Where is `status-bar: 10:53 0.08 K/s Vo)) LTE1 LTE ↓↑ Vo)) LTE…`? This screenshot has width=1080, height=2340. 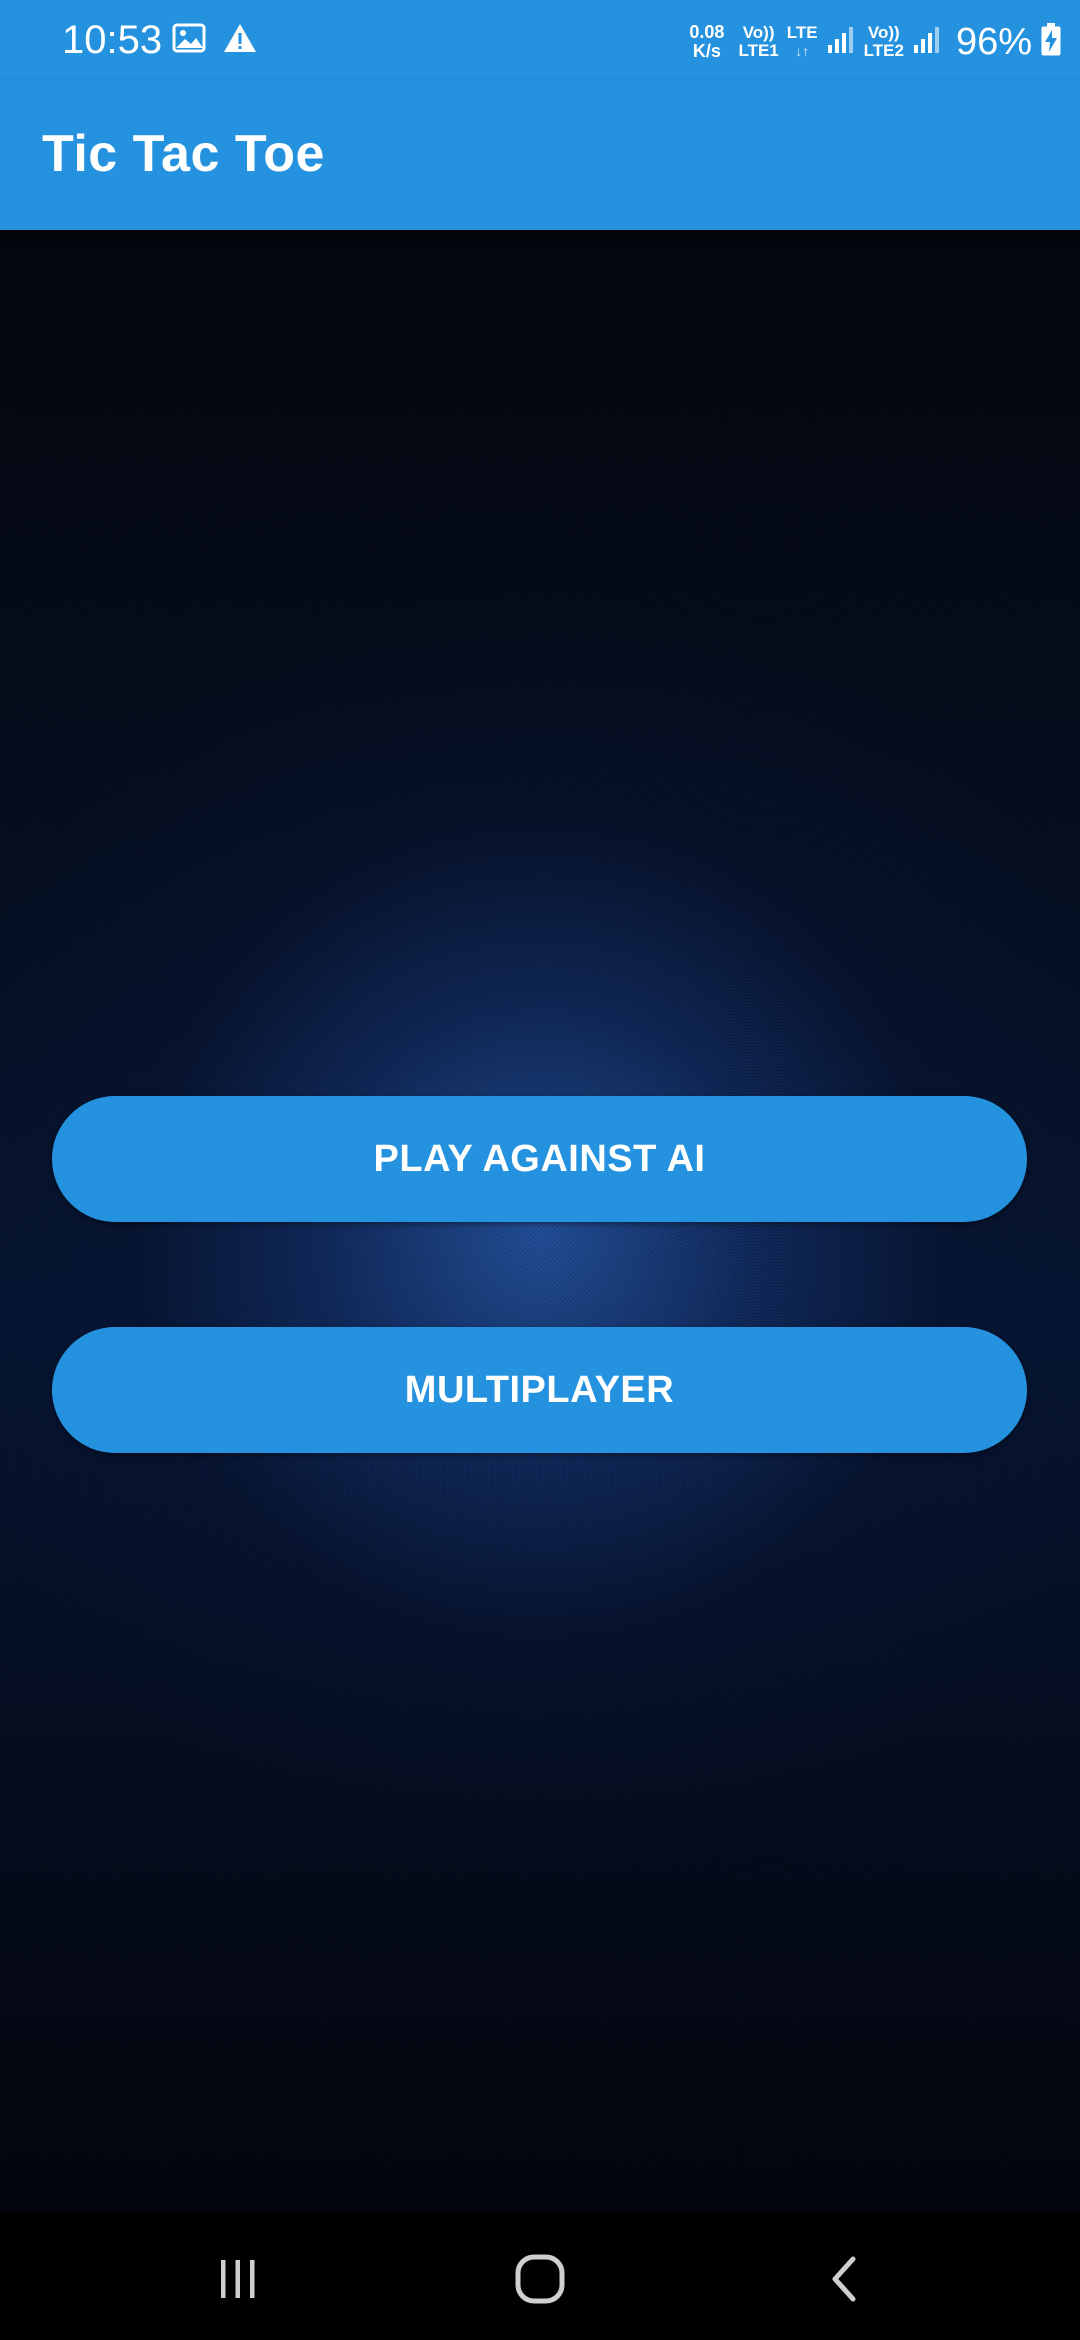 status-bar: 10:53 0.08 K/s Vo)) LTE1 LTE ↓↑ Vo)) LTE… is located at coordinates (540, 40).